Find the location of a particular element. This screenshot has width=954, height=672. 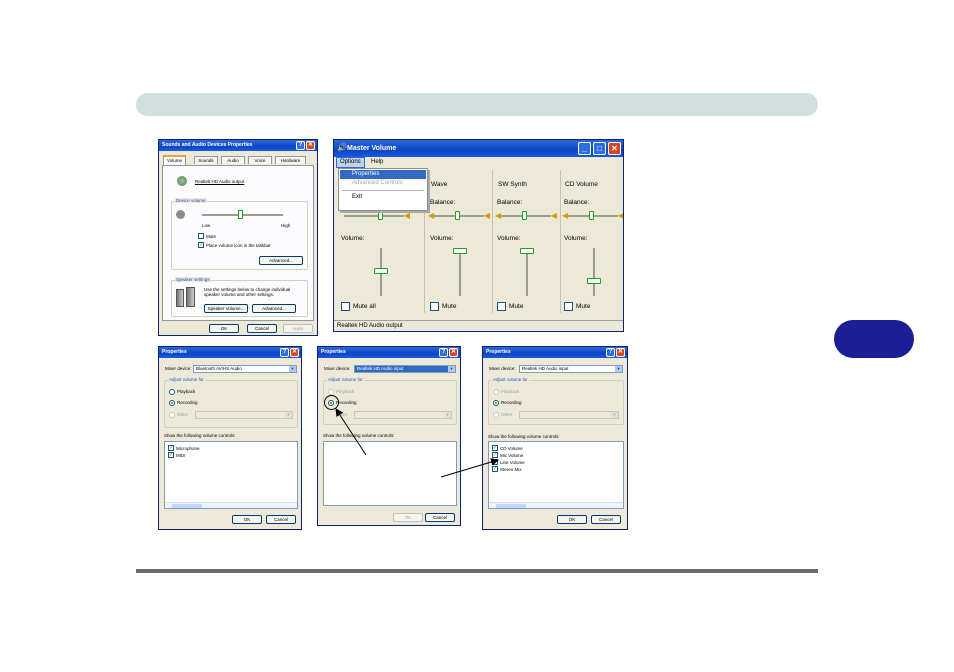

minimize-icon: _ is located at coordinates (584, 148).